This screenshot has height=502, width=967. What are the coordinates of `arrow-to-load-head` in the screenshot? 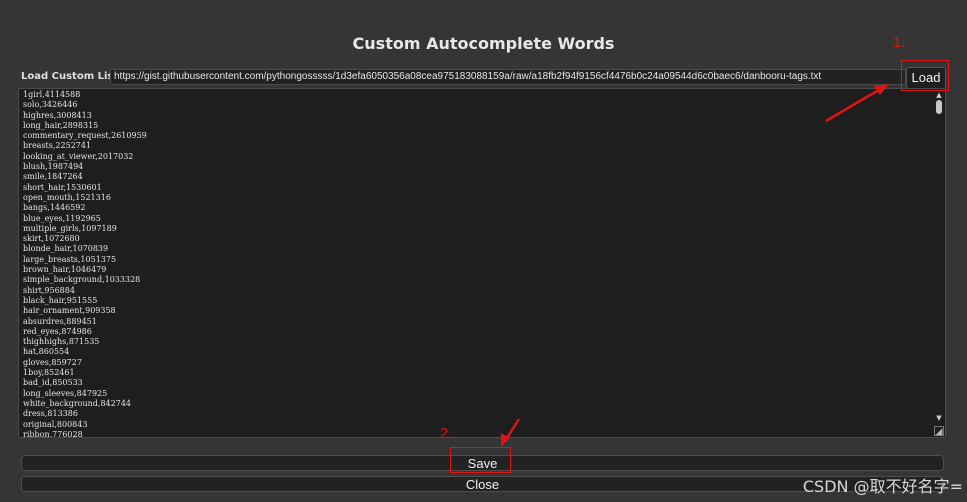 It's located at (881, 89).